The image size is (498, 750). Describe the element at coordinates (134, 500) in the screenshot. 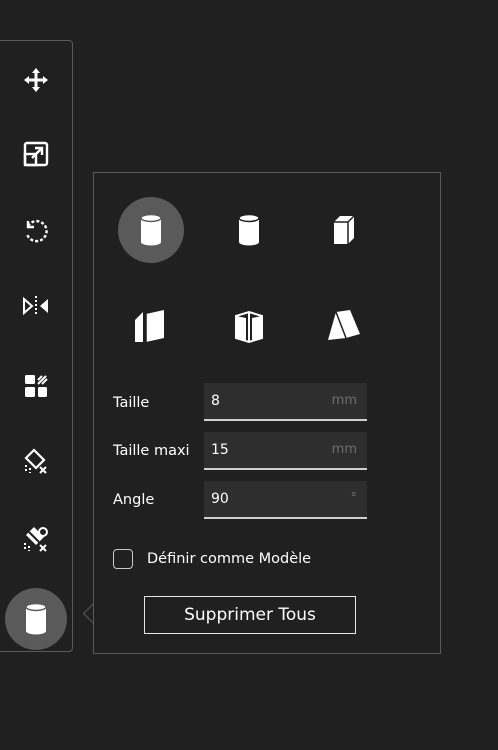

I see `angle-label: Angle` at that location.